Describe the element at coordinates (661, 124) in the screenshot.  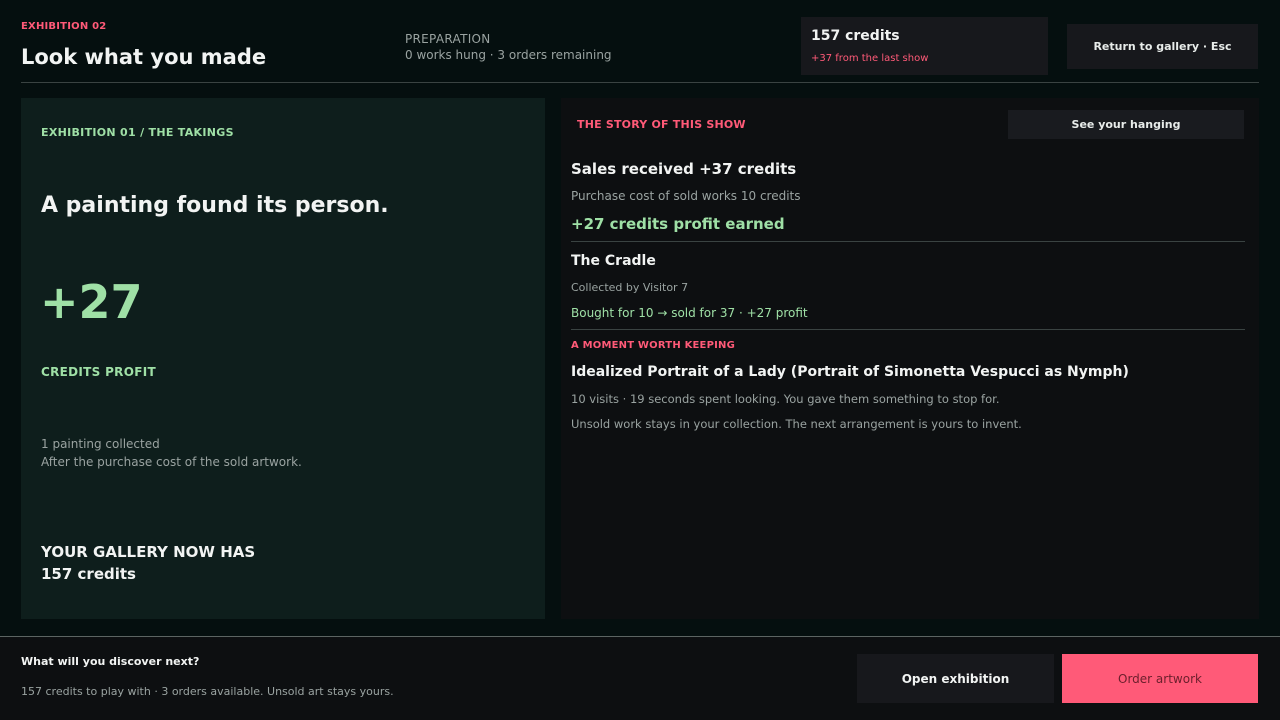
I see `story-label: THE STORY OF THIS SHOW` at that location.